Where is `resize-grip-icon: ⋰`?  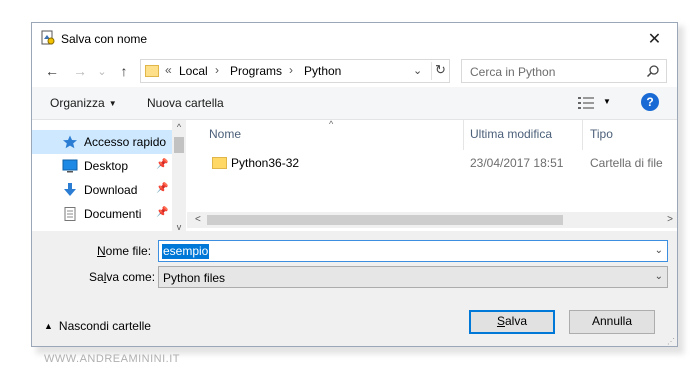 resize-grip-icon: ⋰ is located at coordinates (671, 341).